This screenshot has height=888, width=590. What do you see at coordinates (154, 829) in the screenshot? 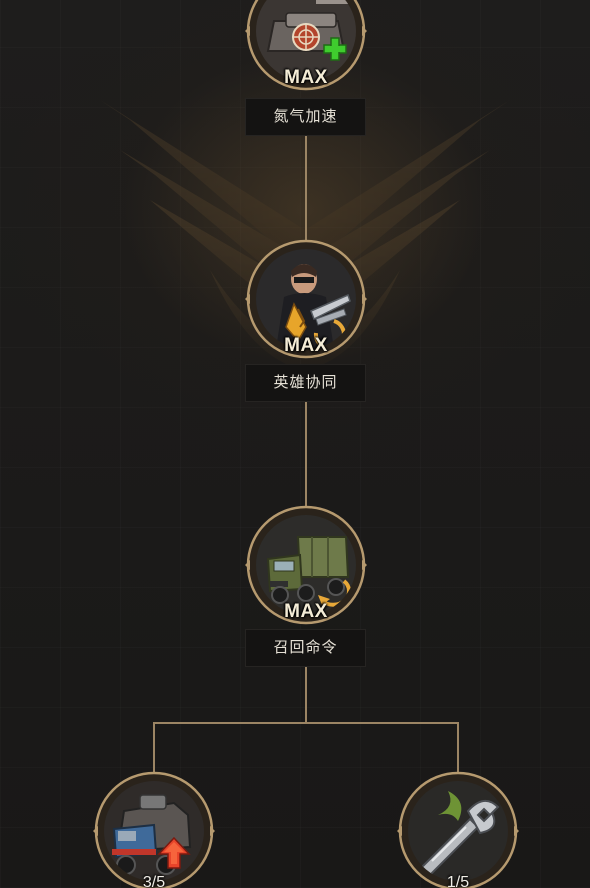
I see `skill-node-armored-truck: 3/5` at bounding box center [154, 829].